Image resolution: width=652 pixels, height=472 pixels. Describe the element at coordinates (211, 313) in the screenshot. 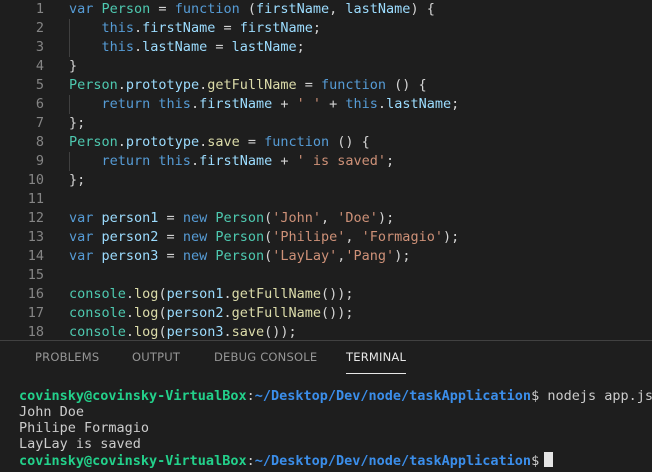

I see `code-text: console.log(person2.getFullName());` at that location.